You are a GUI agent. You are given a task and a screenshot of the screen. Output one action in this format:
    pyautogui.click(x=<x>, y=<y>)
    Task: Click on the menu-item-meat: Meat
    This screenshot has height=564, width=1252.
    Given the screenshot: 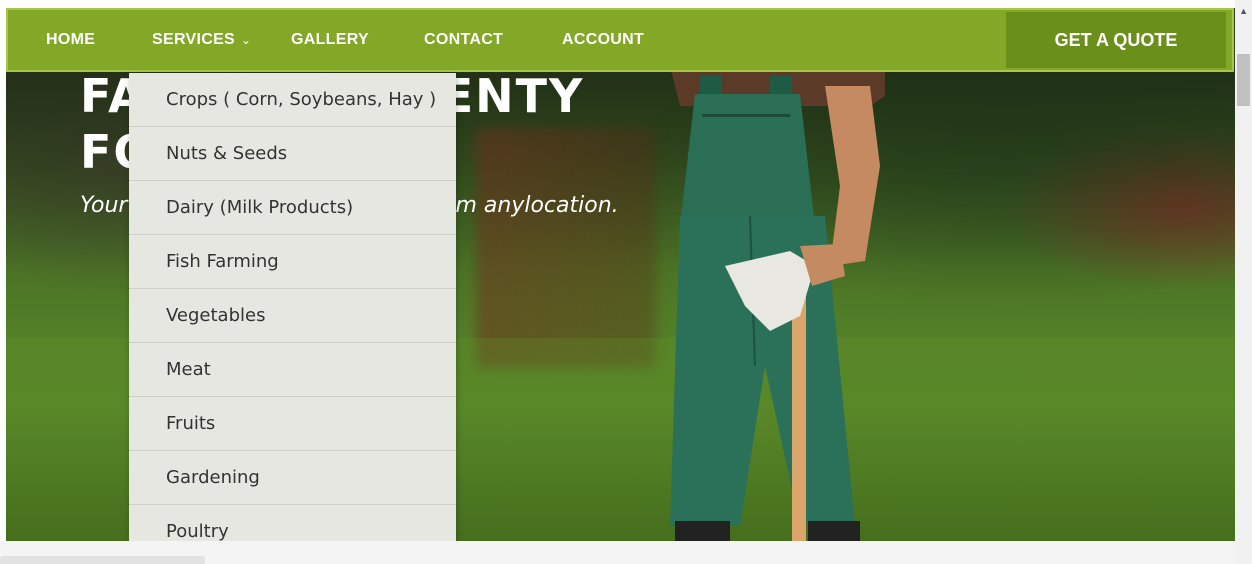 What is the action you would take?
    pyautogui.click(x=292, y=370)
    